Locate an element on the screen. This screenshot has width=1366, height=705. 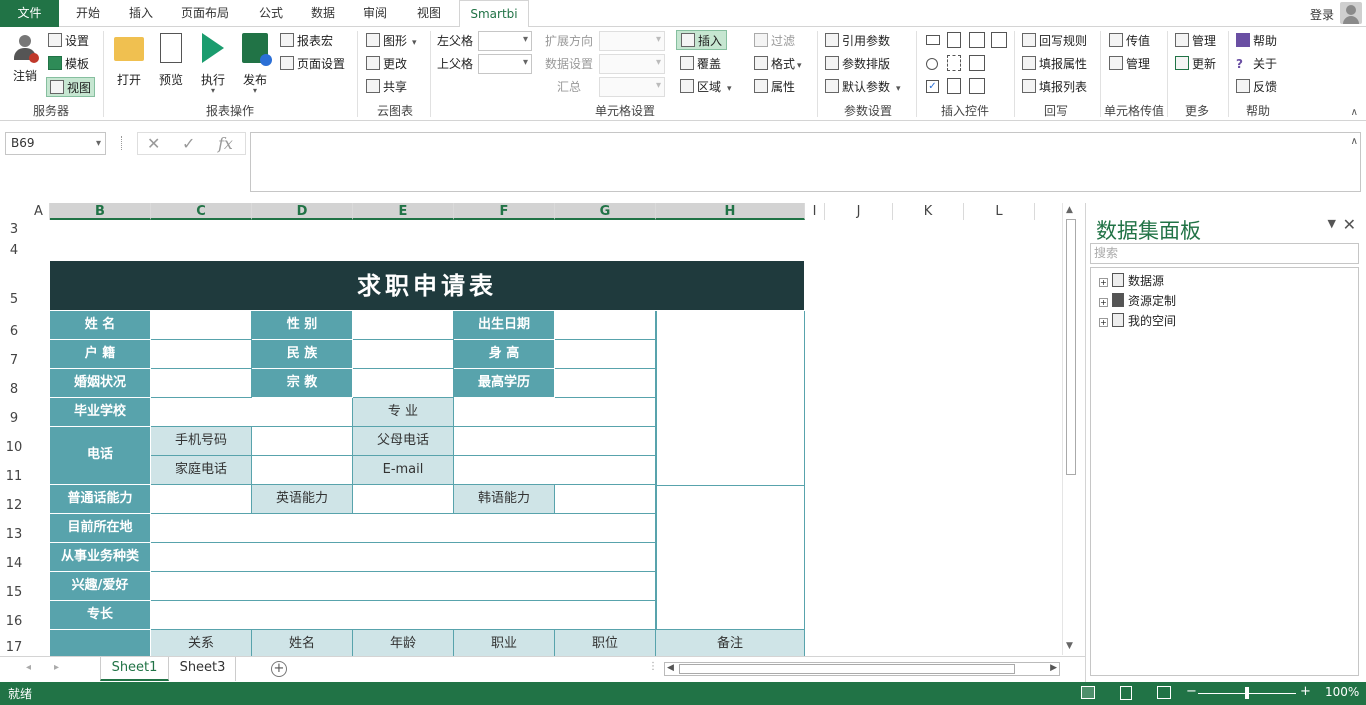
horizontal-scrollbar: ◀ ▶ is located at coordinates (862, 669).